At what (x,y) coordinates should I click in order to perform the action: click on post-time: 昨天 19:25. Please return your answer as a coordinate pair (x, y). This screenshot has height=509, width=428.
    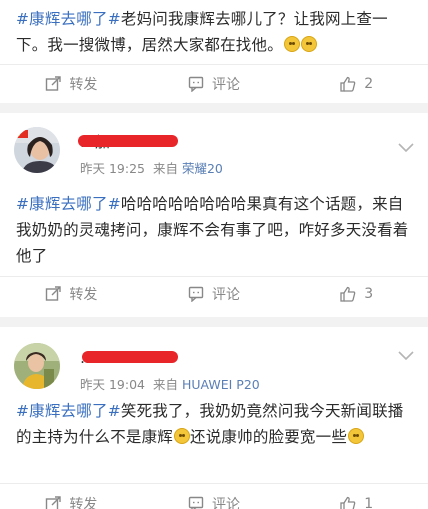
    Looking at the image, I should click on (112, 168).